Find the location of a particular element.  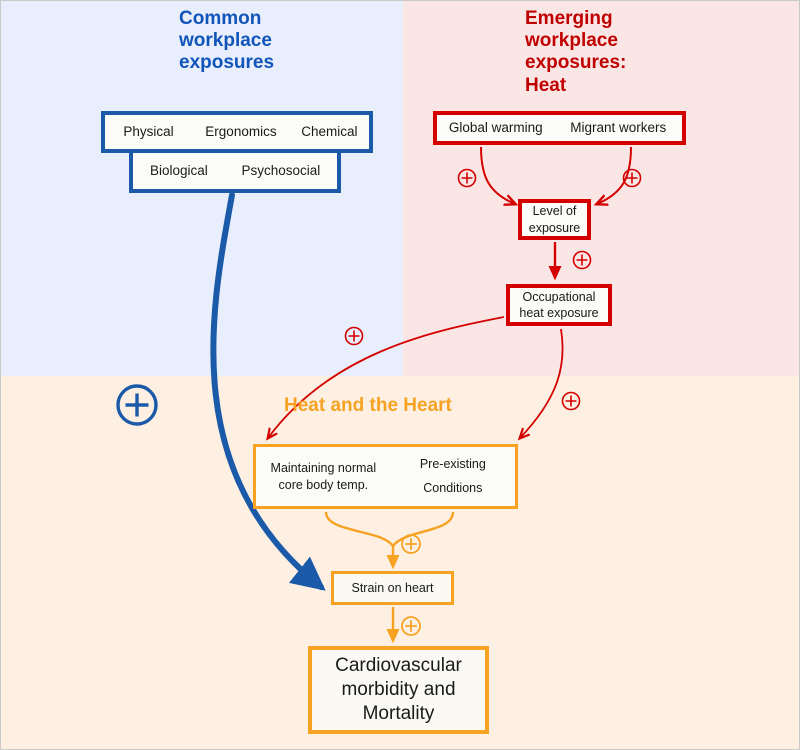

node-strain-on-heart: Strain on heart is located at coordinates (392, 588).